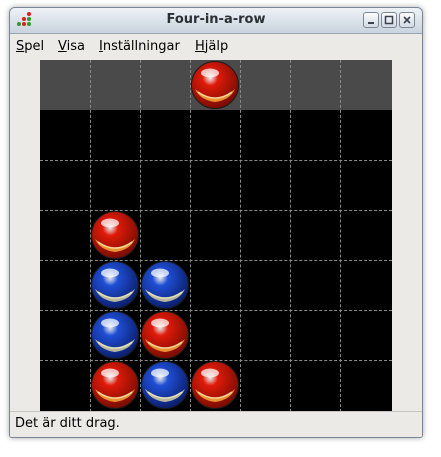  Describe the element at coordinates (216, 160) in the screenshot. I see `grid-line-horizontal` at that location.